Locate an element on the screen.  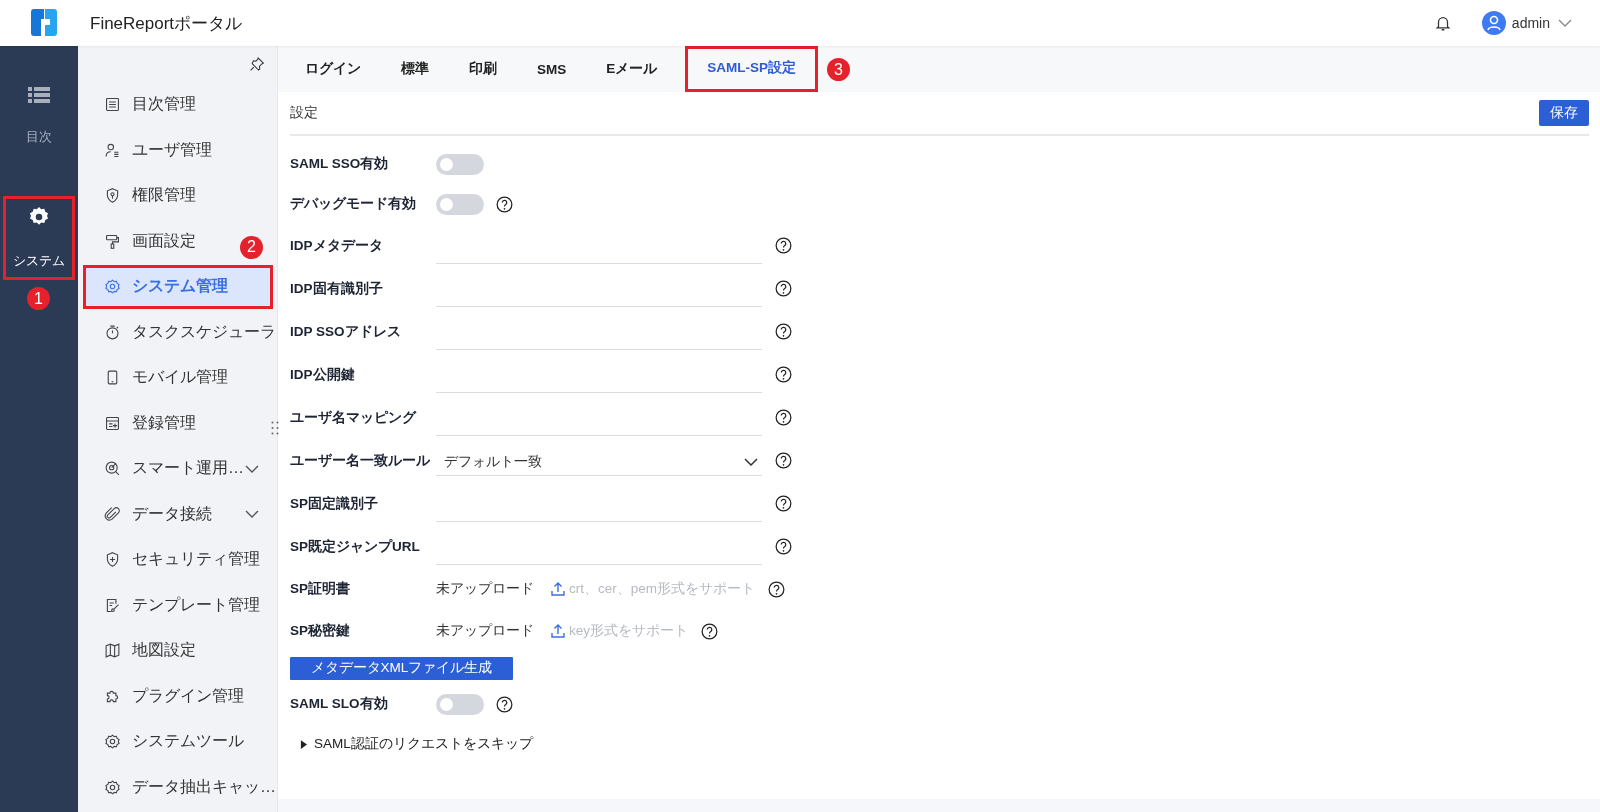
annotation-number: 2 is located at coordinates (251, 247).